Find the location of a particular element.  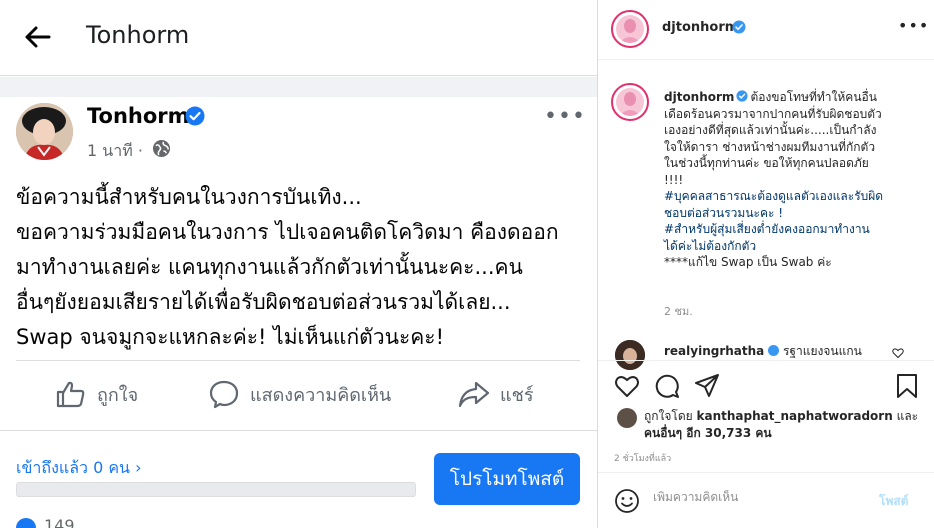

hashtag-link: #บุคคลสาธารณะต้องดูแลตัวเองและรับผิด is located at coordinates (794, 196).